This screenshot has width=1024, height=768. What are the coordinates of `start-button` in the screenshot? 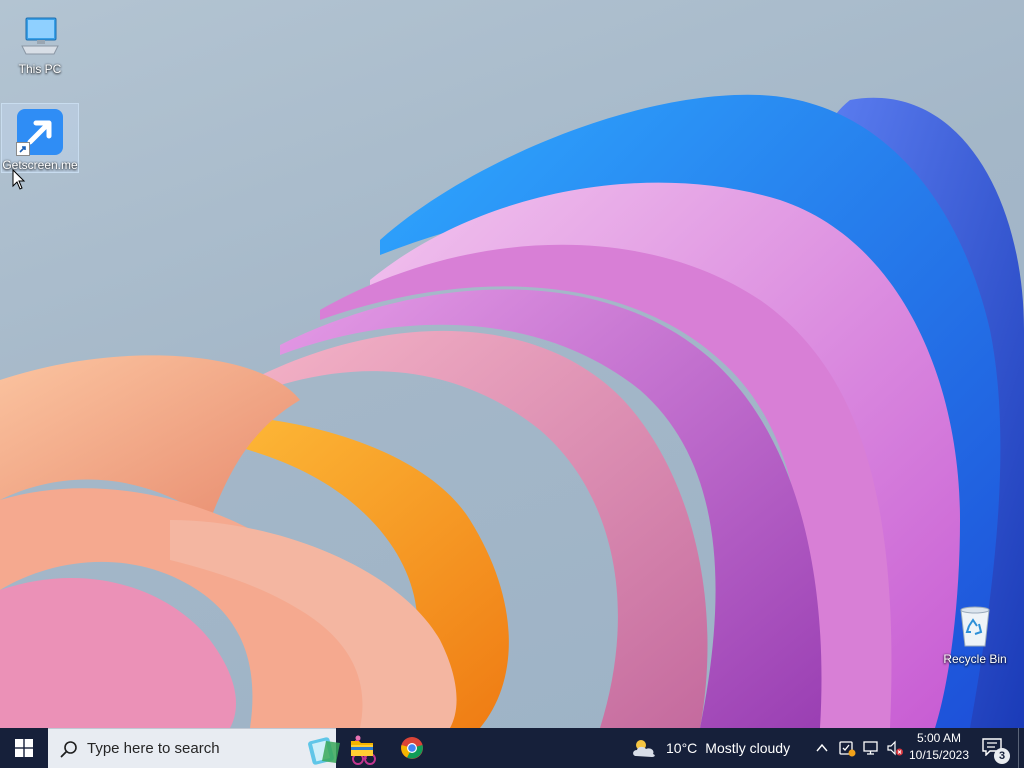 It's located at (24, 748).